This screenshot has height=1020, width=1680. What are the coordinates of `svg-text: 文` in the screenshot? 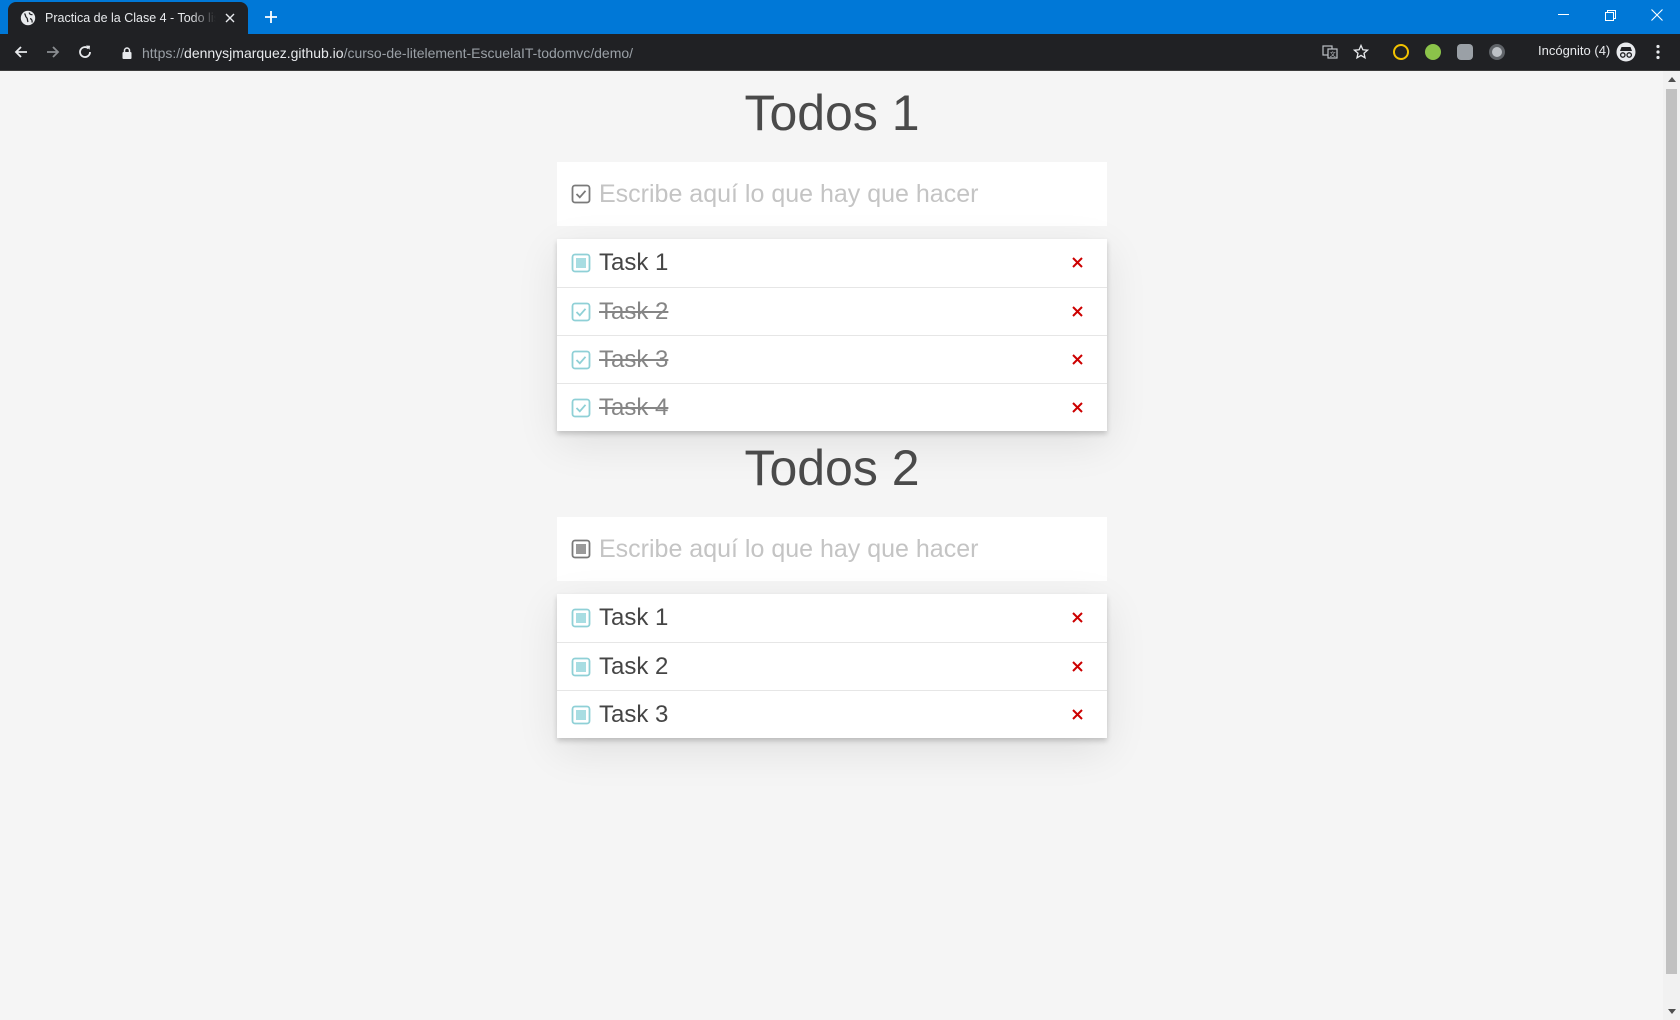 It's located at (1333, 55).